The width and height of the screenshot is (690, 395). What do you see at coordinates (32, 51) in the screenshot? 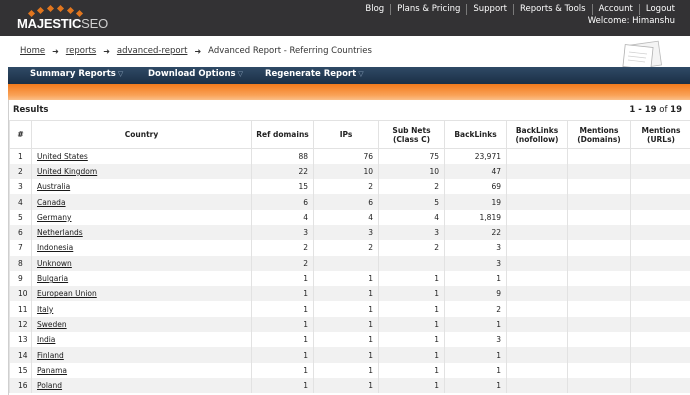
I see `breadcrumb-home: Home` at bounding box center [32, 51].